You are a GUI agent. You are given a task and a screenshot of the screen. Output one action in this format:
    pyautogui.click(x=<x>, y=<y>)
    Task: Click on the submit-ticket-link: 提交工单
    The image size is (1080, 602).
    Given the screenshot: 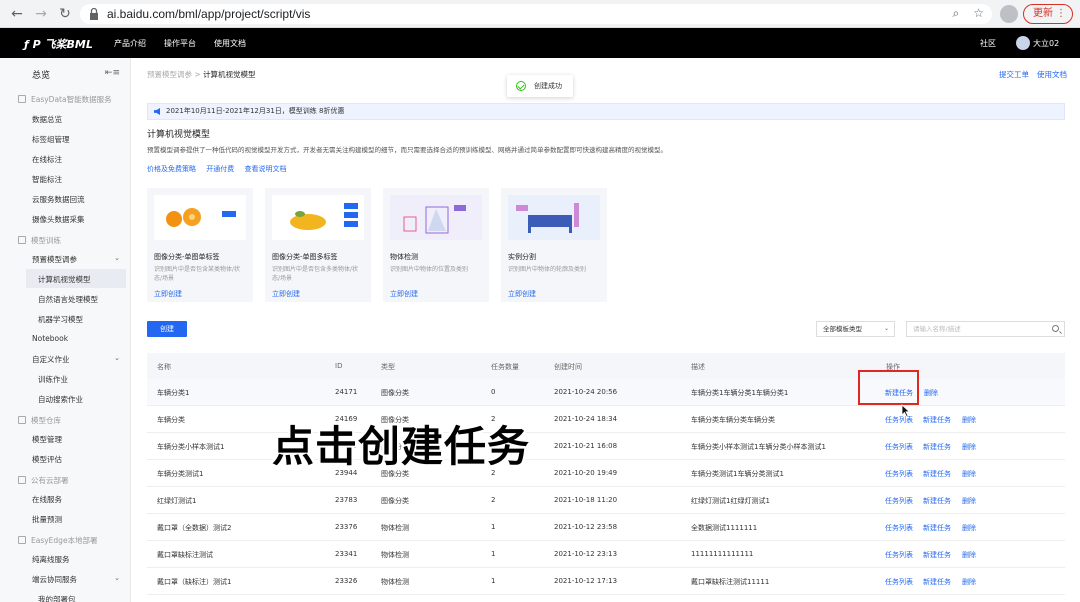 What is the action you would take?
    pyautogui.click(x=1014, y=74)
    